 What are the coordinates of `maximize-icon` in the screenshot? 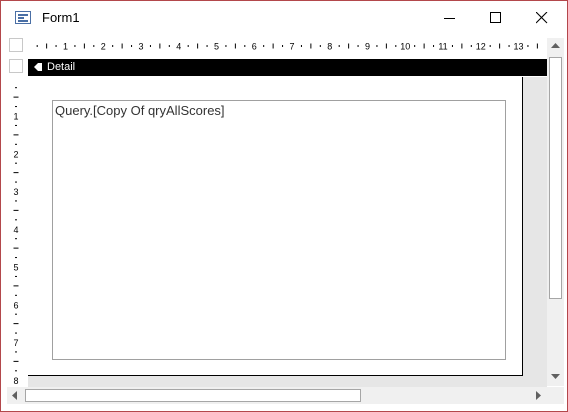 It's located at (495, 17).